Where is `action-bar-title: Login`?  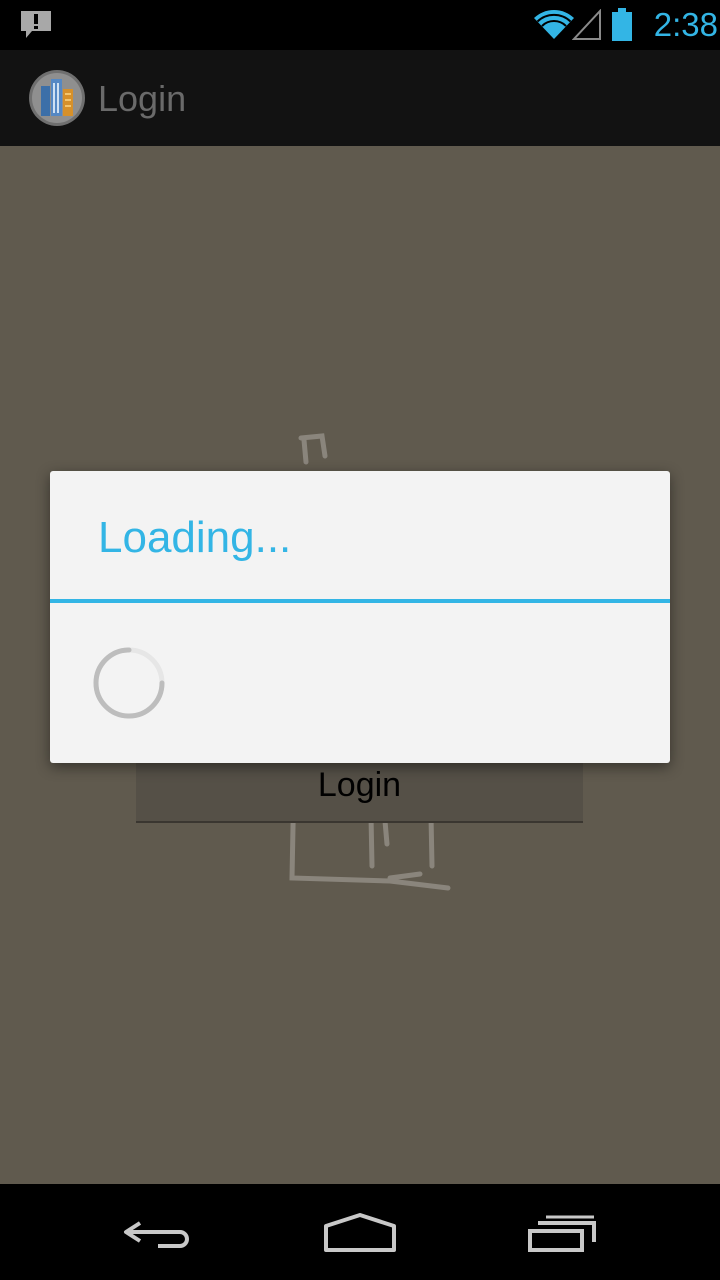
action-bar-title: Login is located at coordinates (142, 98).